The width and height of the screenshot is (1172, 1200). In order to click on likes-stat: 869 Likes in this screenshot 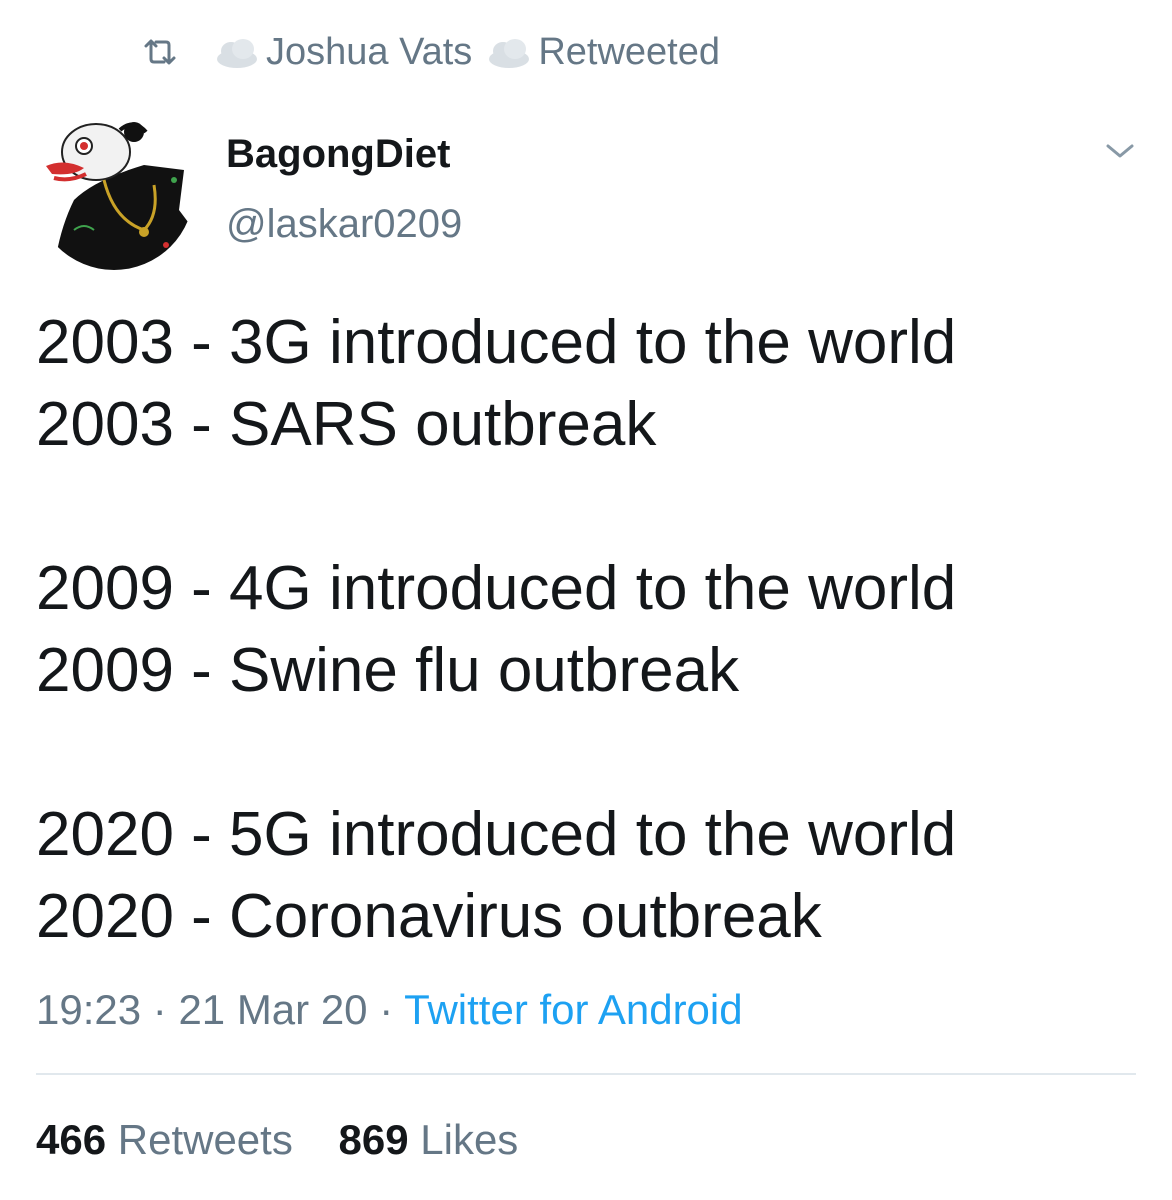, I will do `click(429, 1139)`.